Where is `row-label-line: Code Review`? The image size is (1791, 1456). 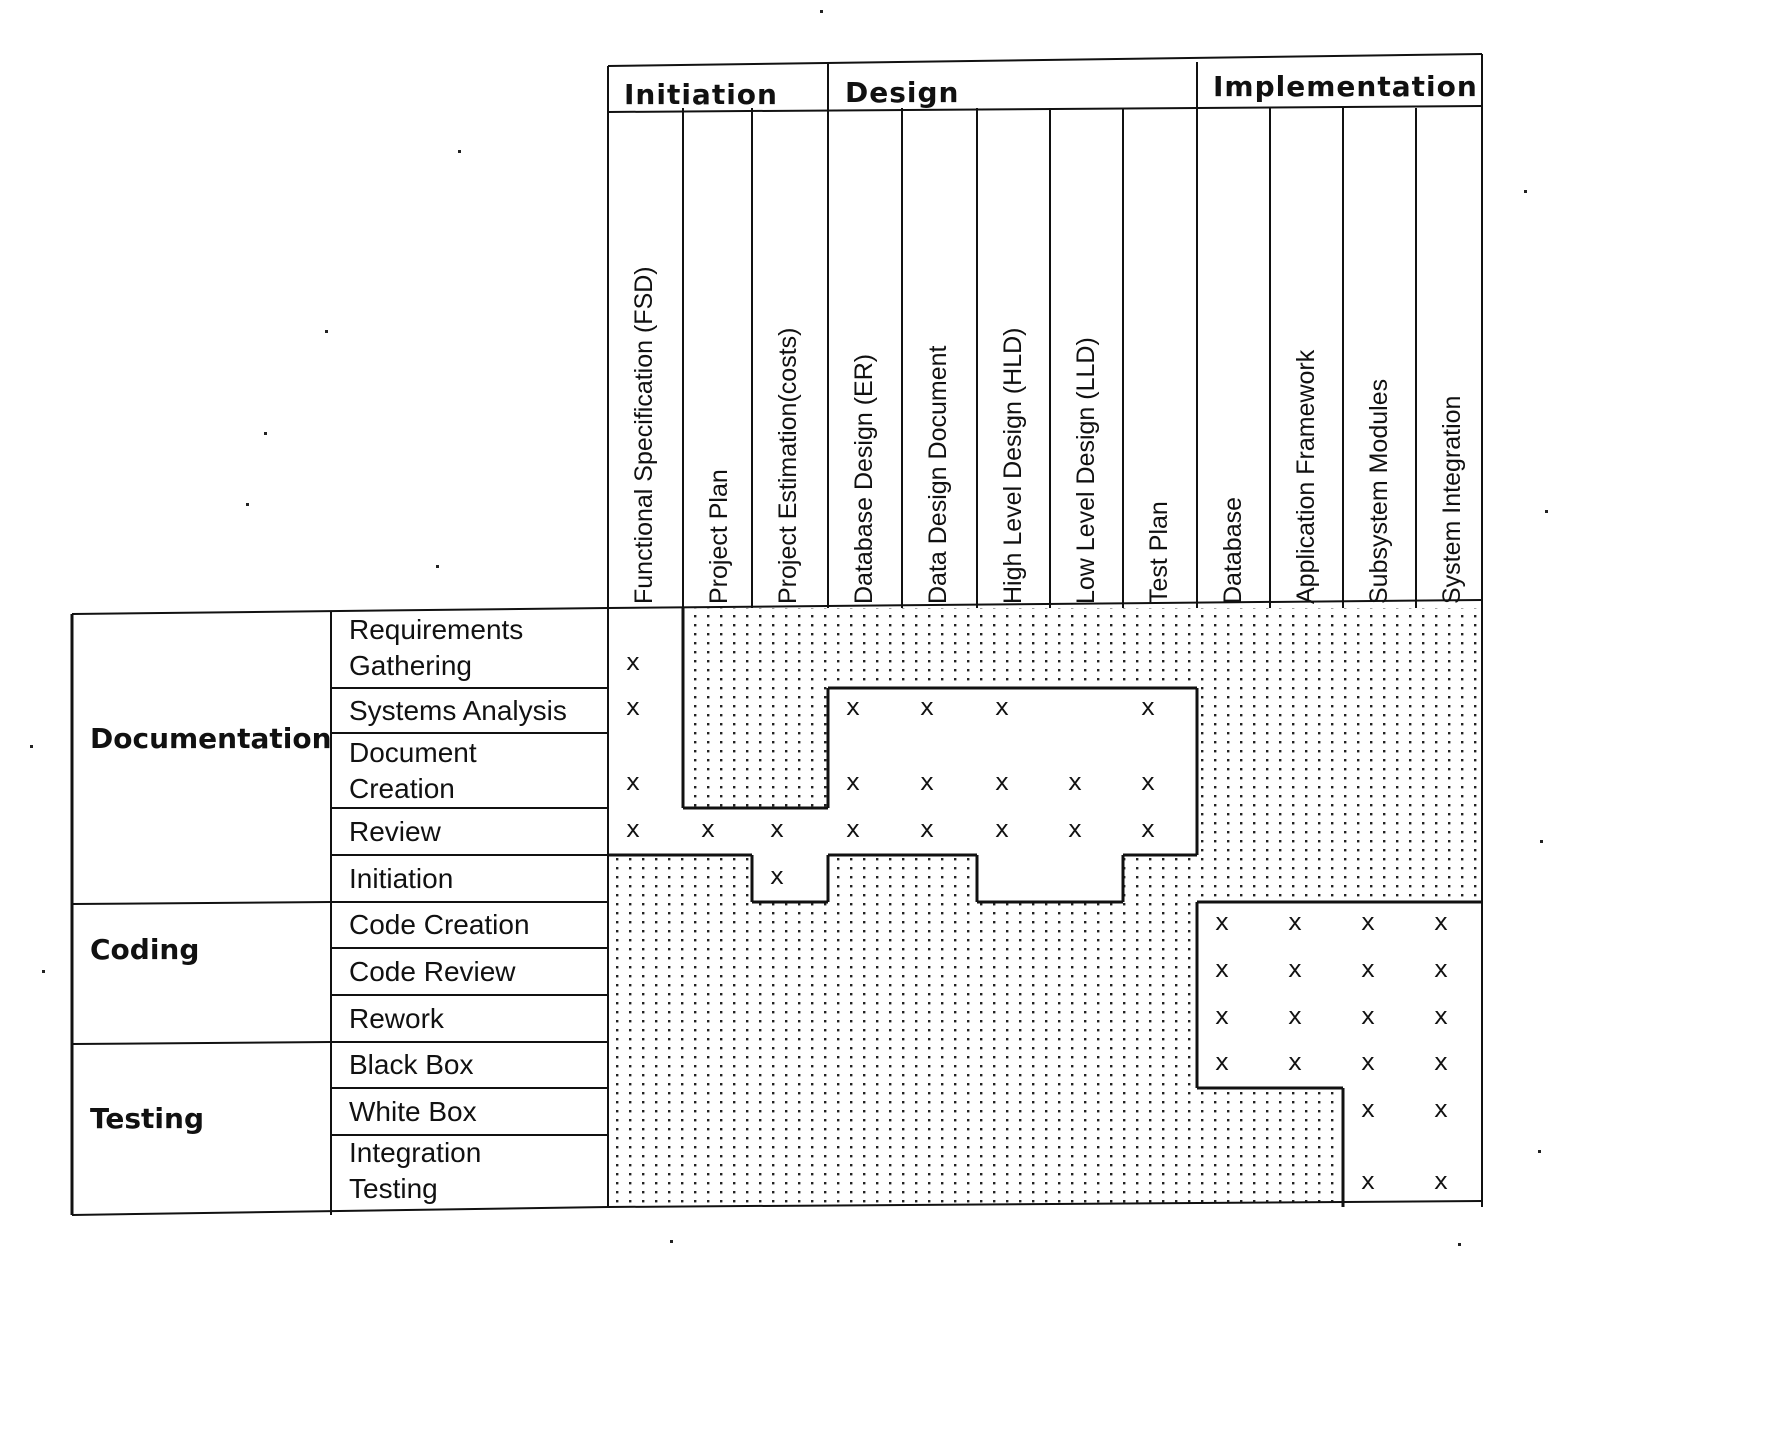 row-label-line: Code Review is located at coordinates (432, 971).